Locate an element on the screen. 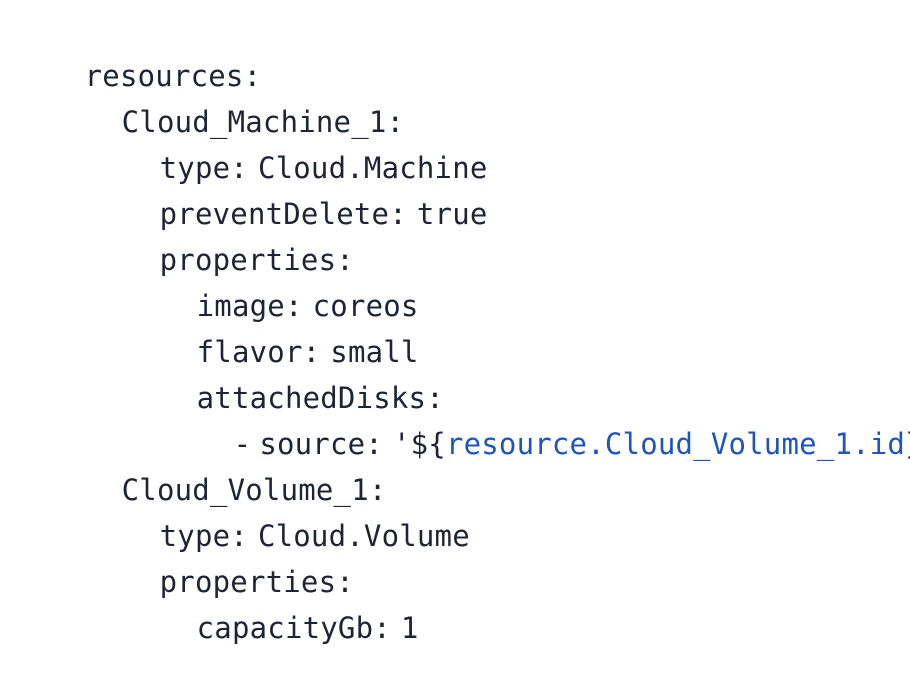 The width and height of the screenshot is (910, 697). code-line-volume-properties: properties: is located at coordinates (221, 556).